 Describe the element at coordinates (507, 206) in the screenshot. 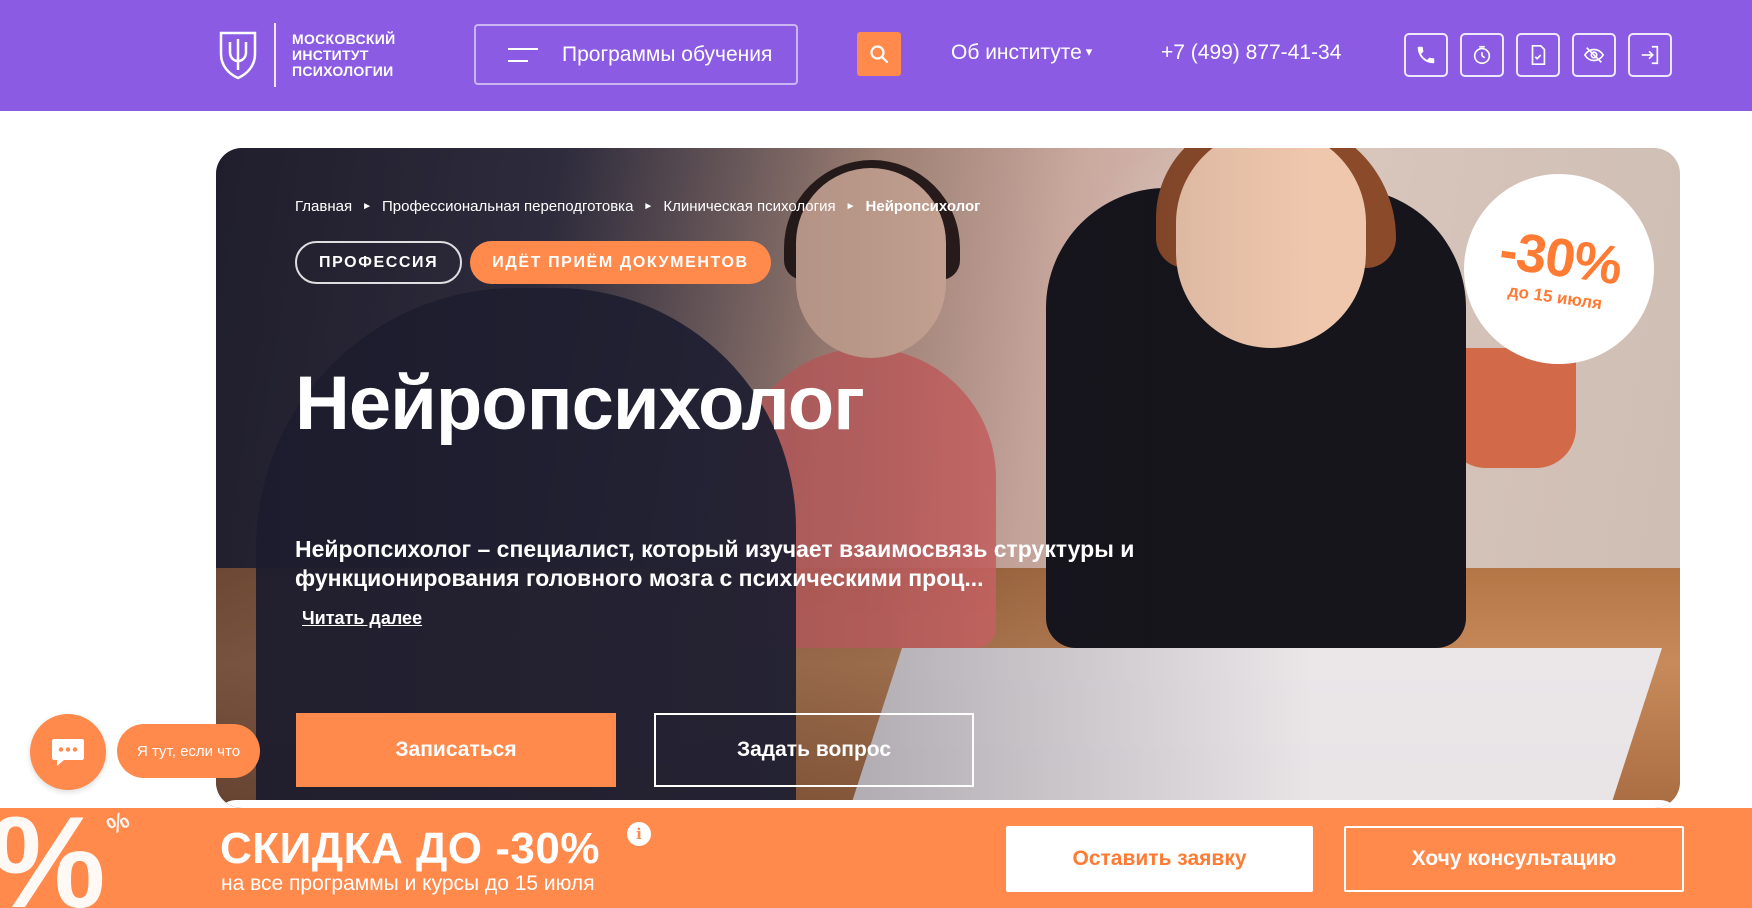

I see `breadcrumb-retraining: Профессиональная переподготовка` at that location.